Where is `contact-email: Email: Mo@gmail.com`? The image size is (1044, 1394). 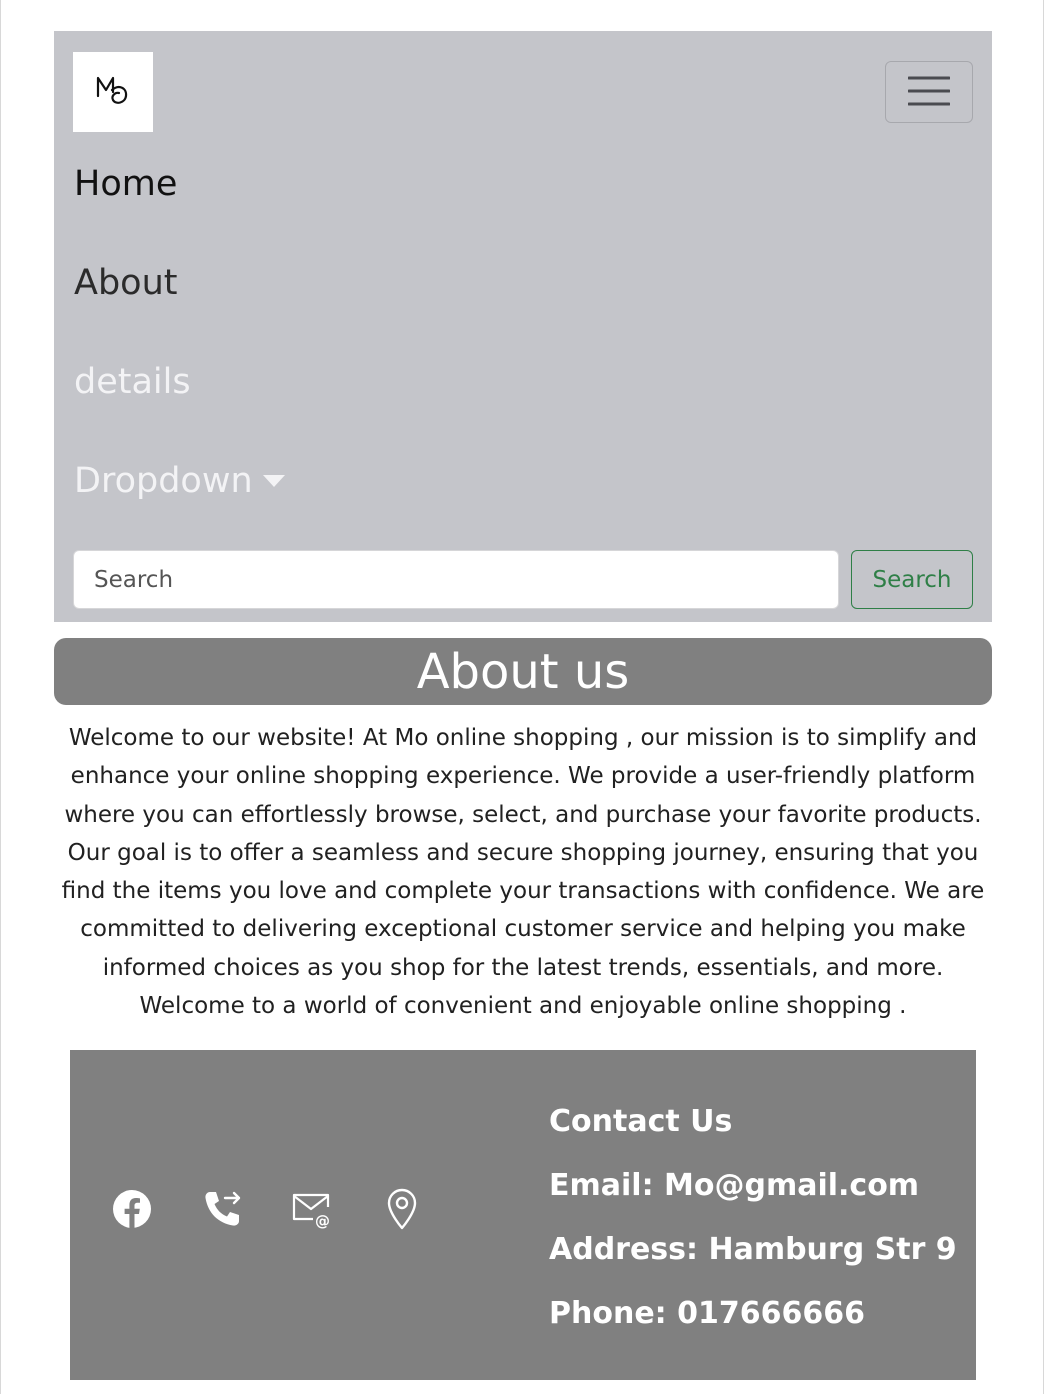 contact-email: Email: Mo@gmail.com is located at coordinates (734, 1185).